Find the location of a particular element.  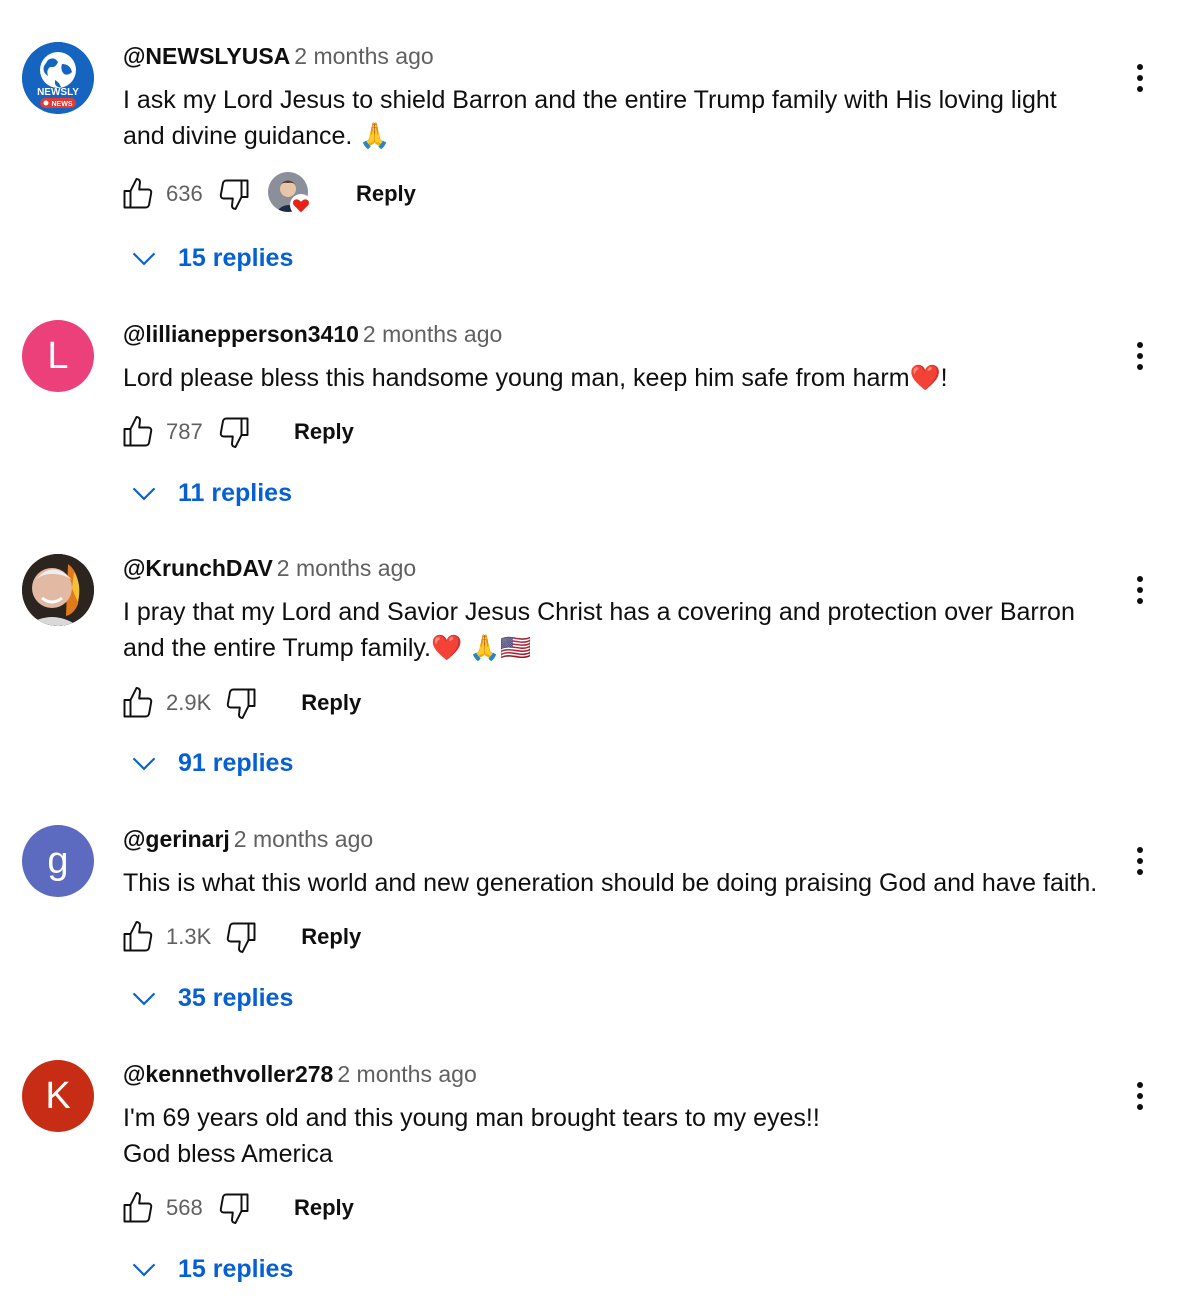

comment-header: @kennethvoller278 2 months ago is located at coordinates (300, 1074).